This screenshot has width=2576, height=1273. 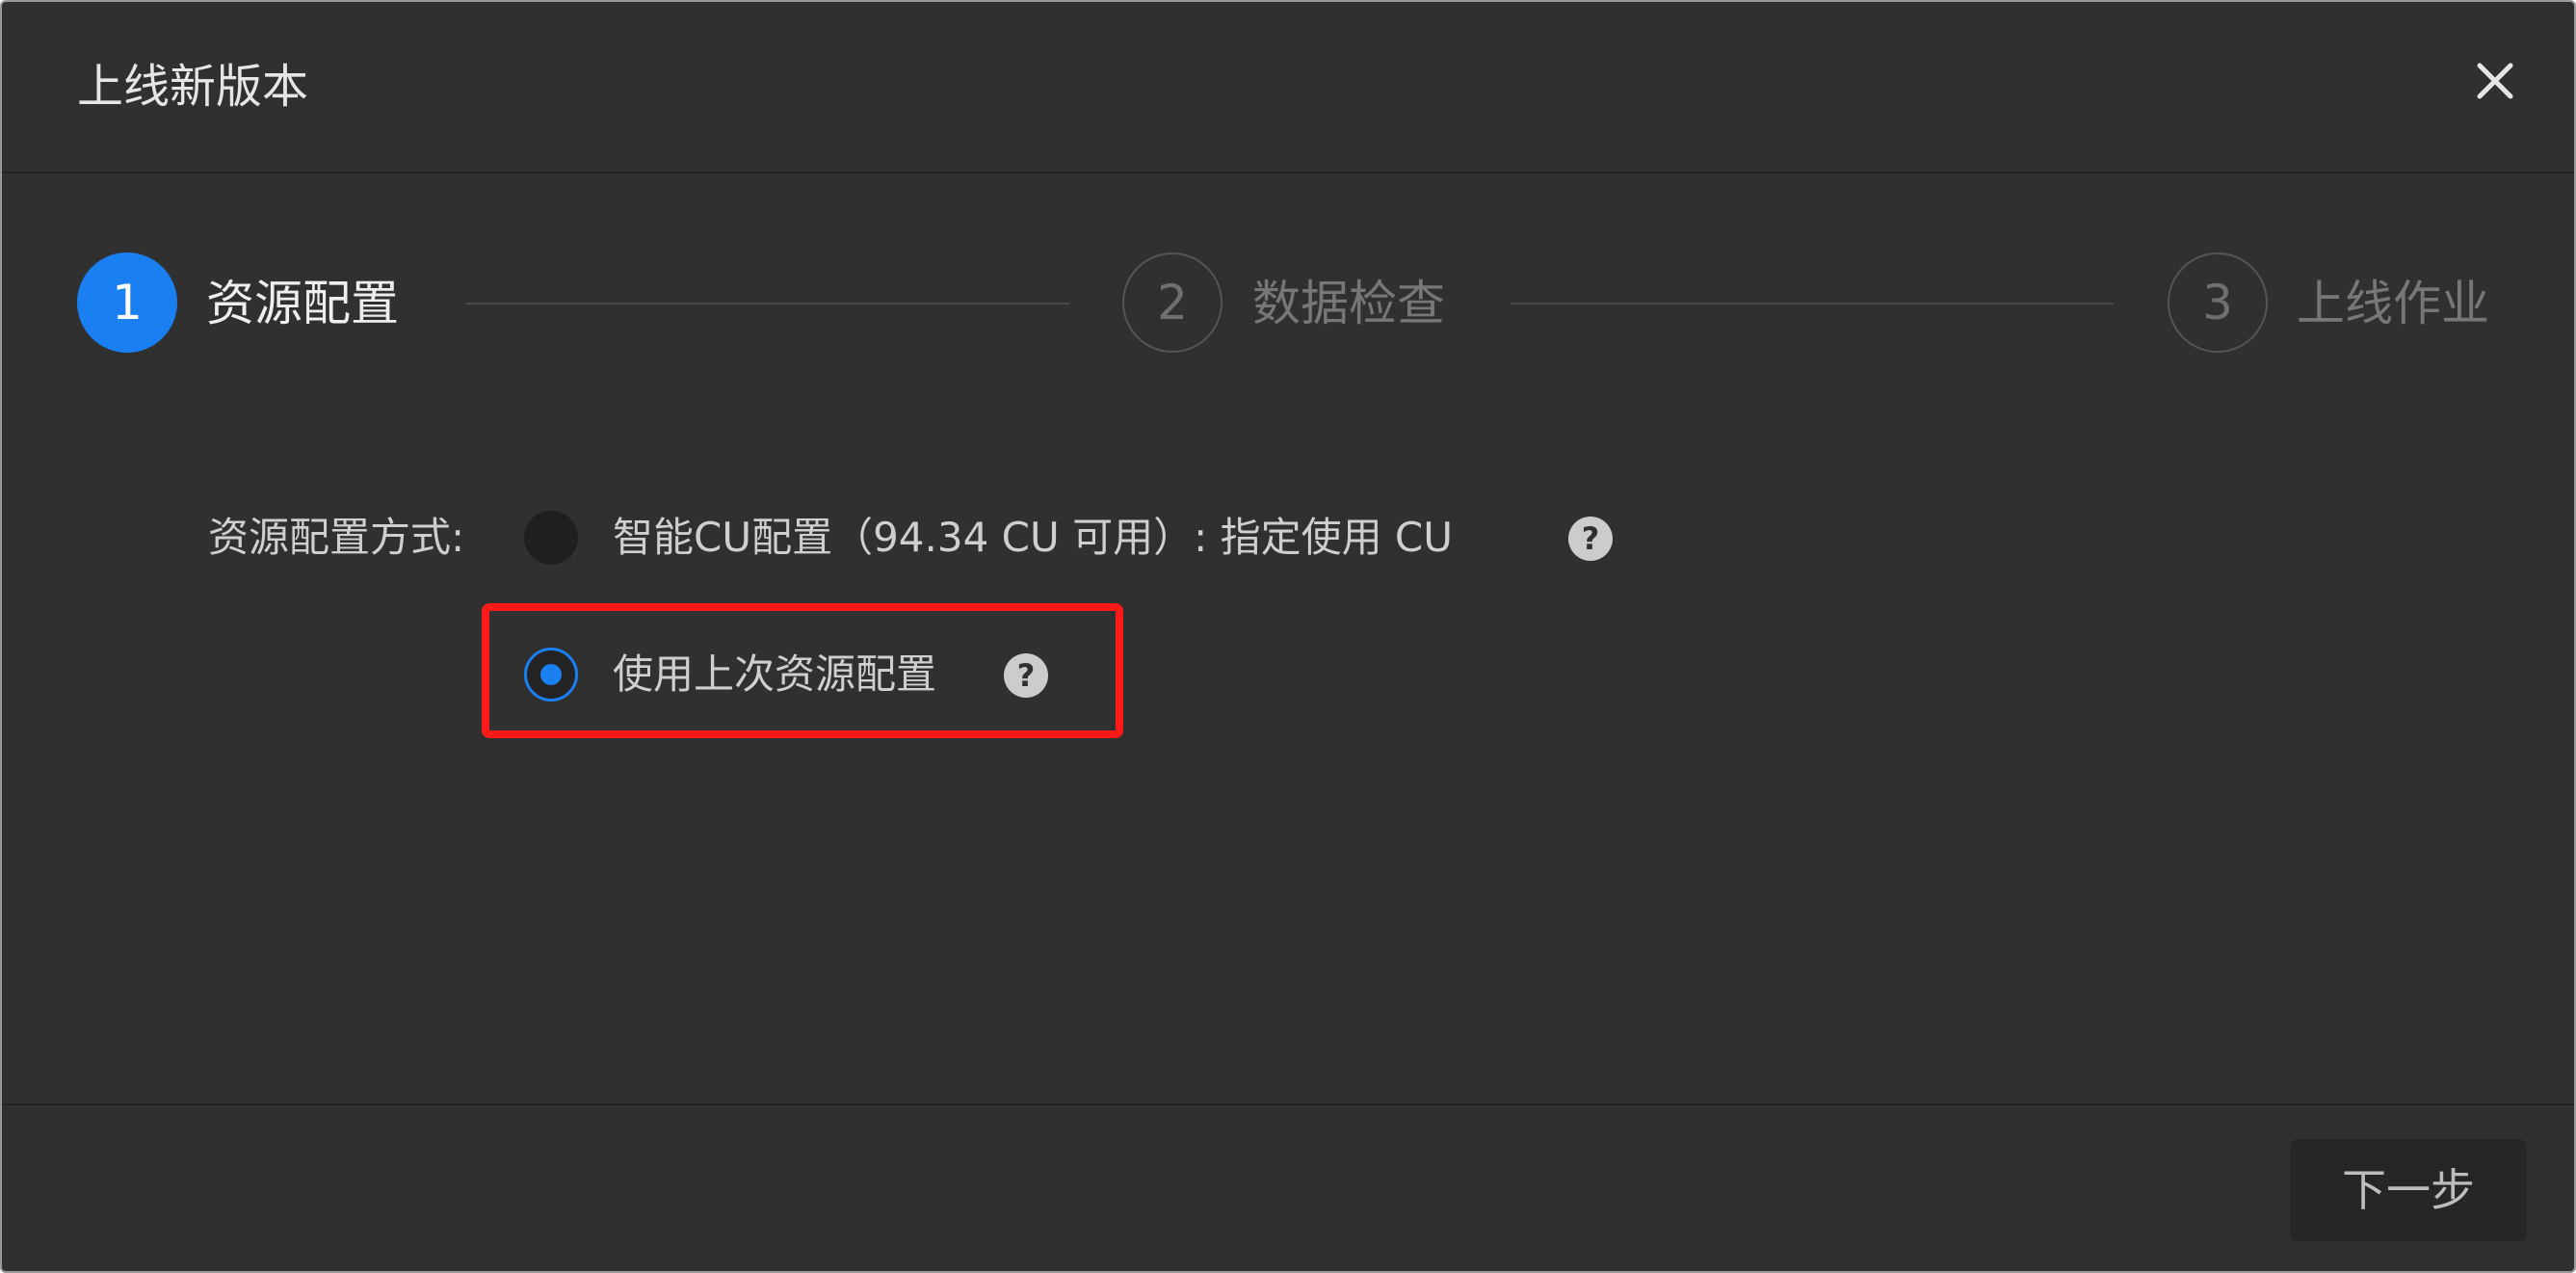 What do you see at coordinates (2218, 302) in the screenshot?
I see `step-3-circle: 3` at bounding box center [2218, 302].